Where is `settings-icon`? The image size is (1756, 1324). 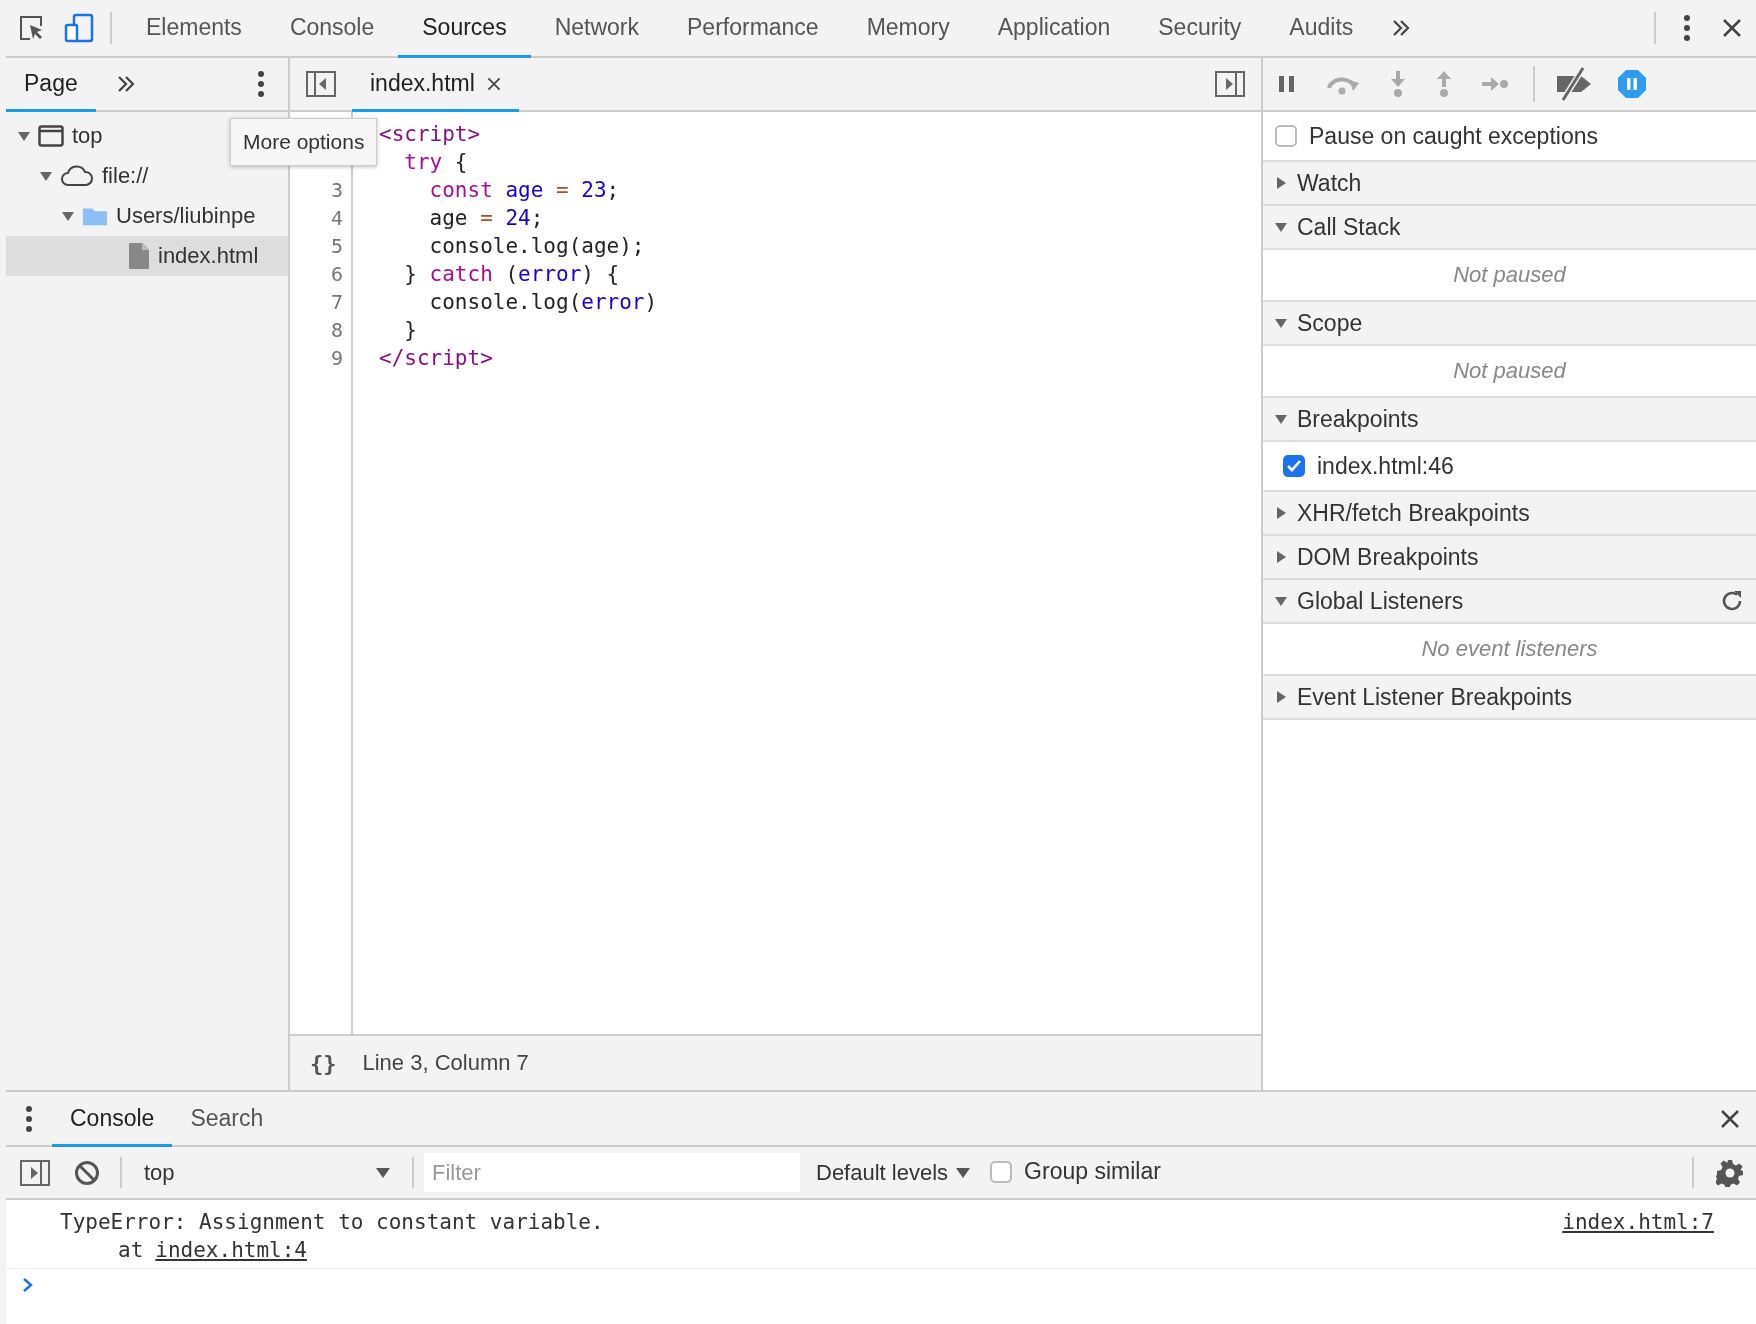 settings-icon is located at coordinates (1730, 1172).